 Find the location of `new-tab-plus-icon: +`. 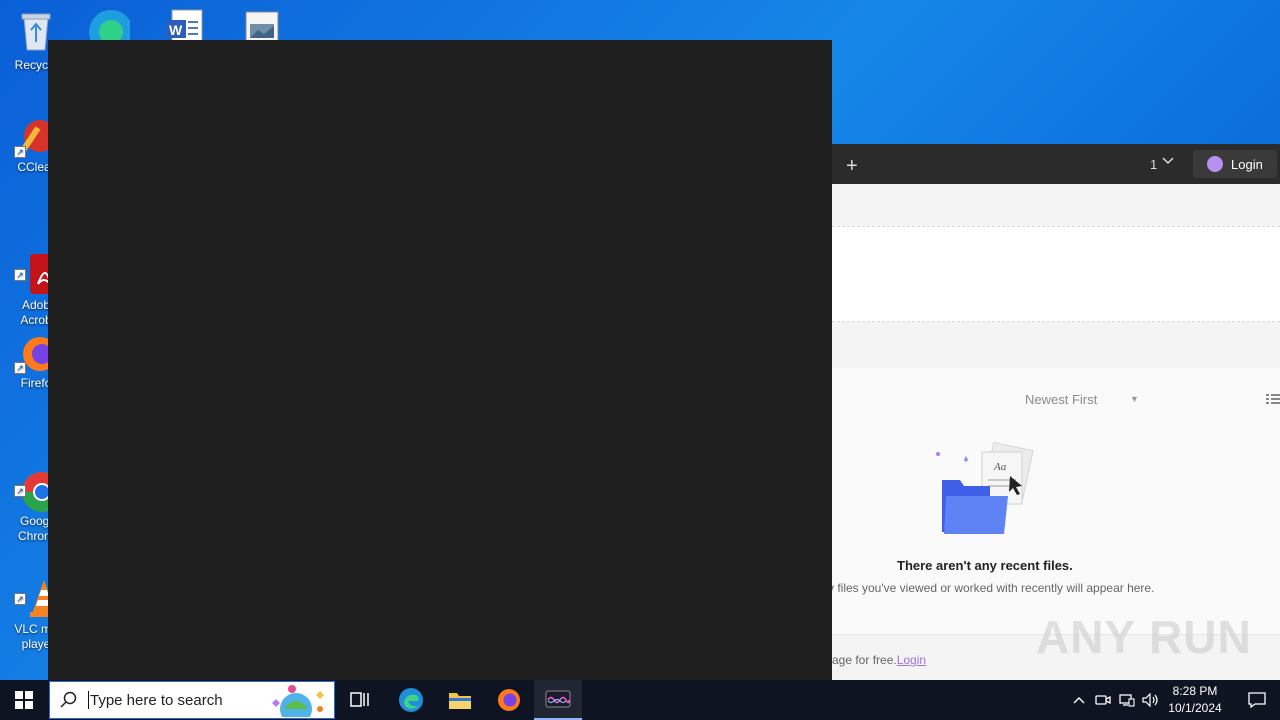

new-tab-plus-icon: + is located at coordinates (852, 166).